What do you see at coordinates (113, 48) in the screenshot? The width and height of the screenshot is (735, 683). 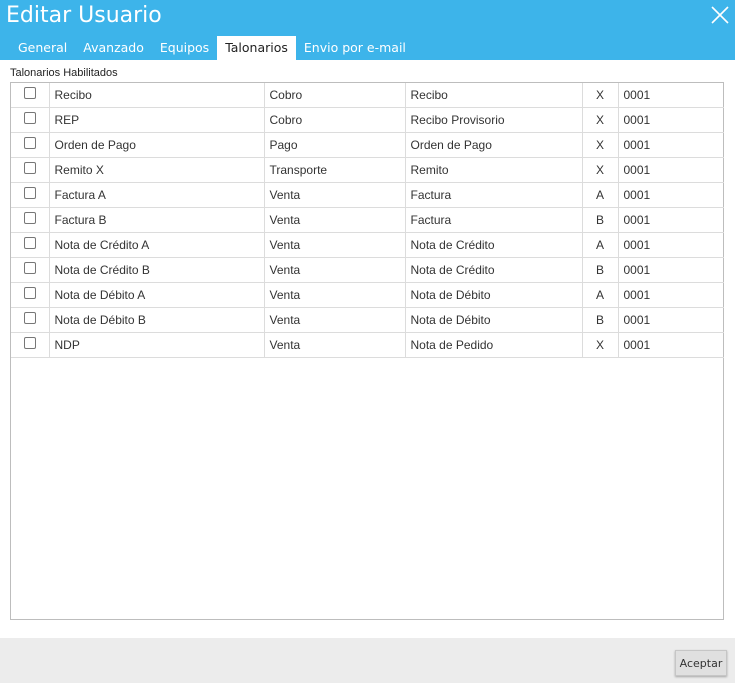 I see `tab-avanzado: Avanzado` at bounding box center [113, 48].